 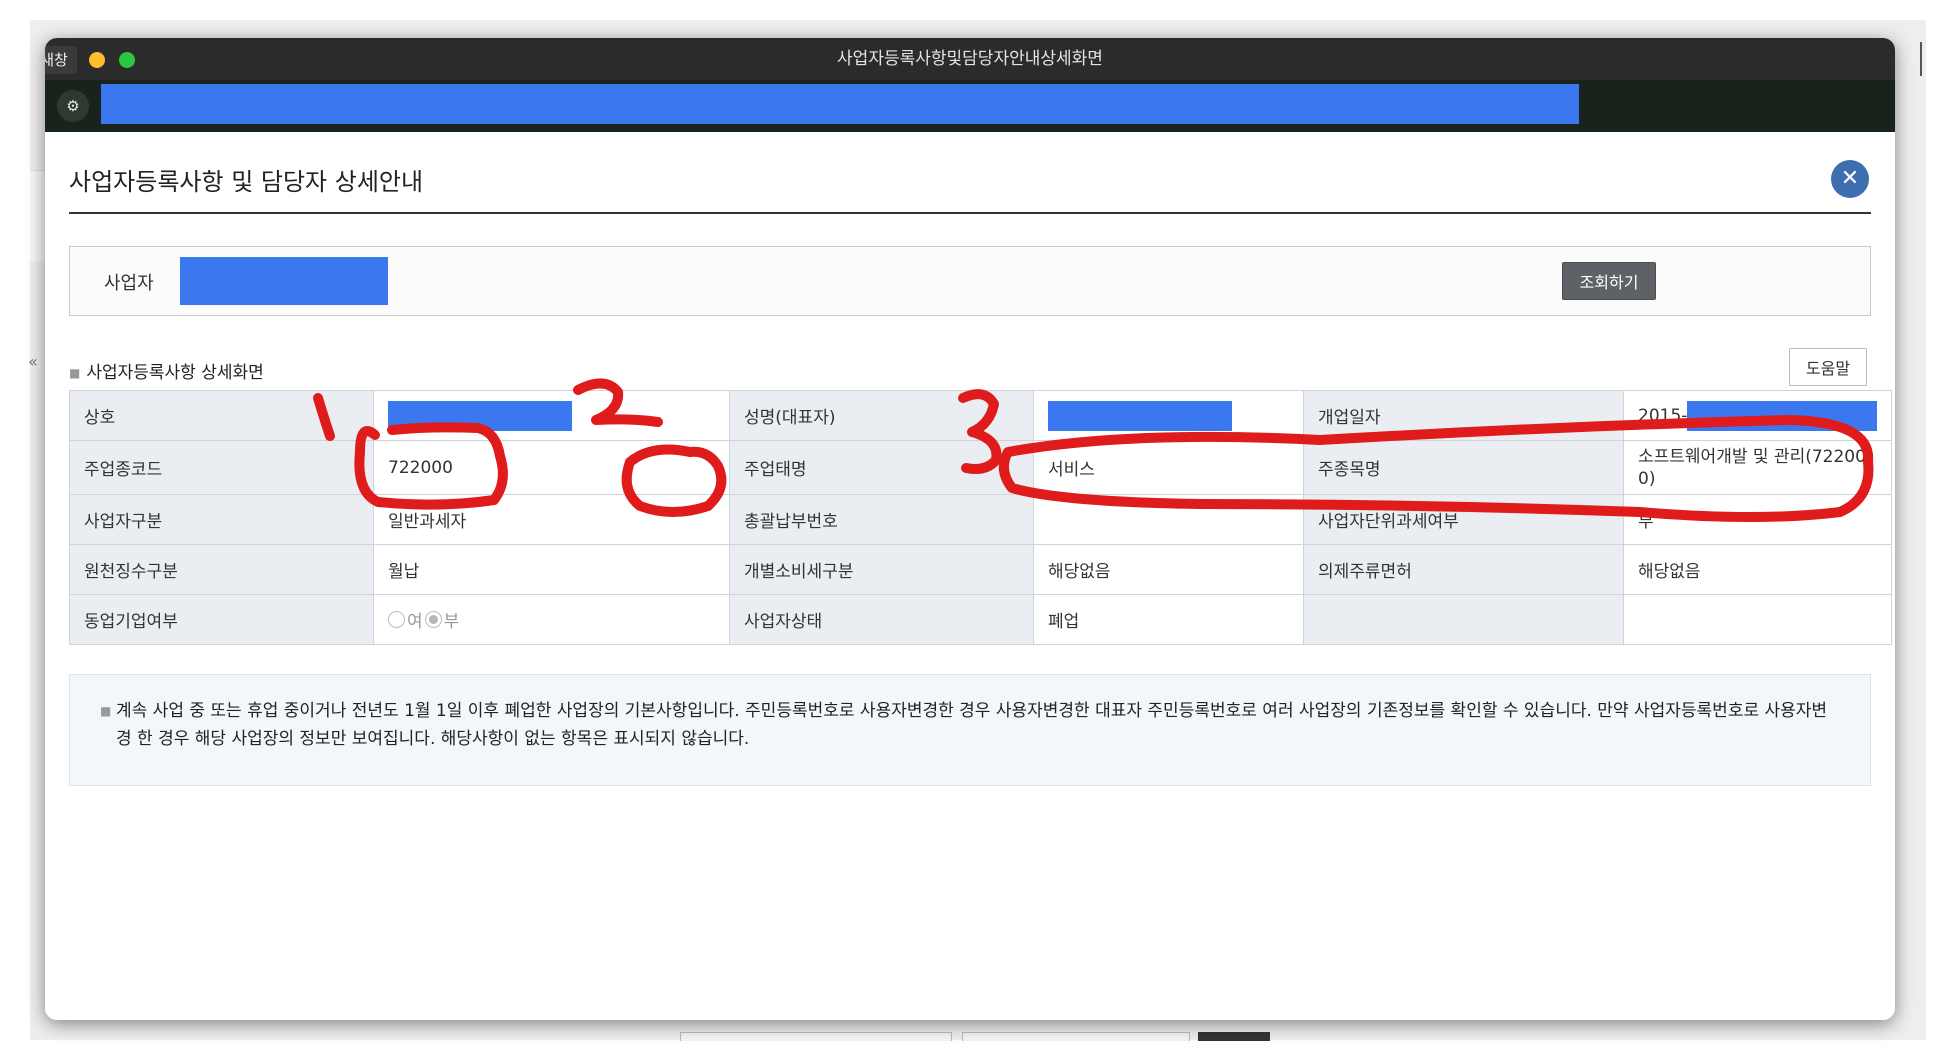 I want to click on label-empty, so click(x=1463, y=619).